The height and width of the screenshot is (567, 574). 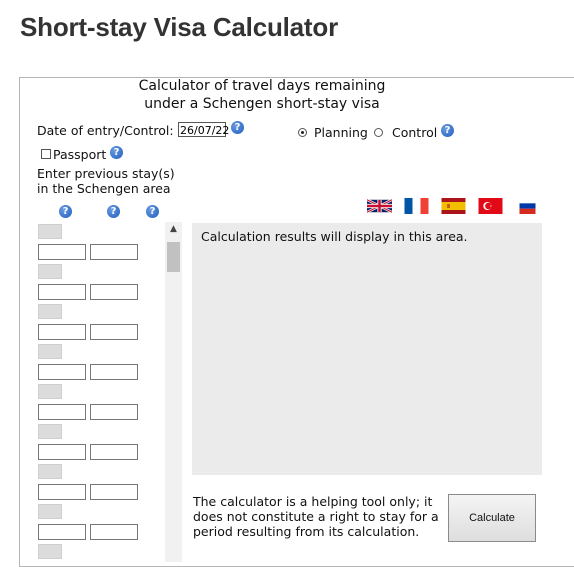 I want to click on page-title: Short-stay Visa Calculator, so click(x=179, y=27).